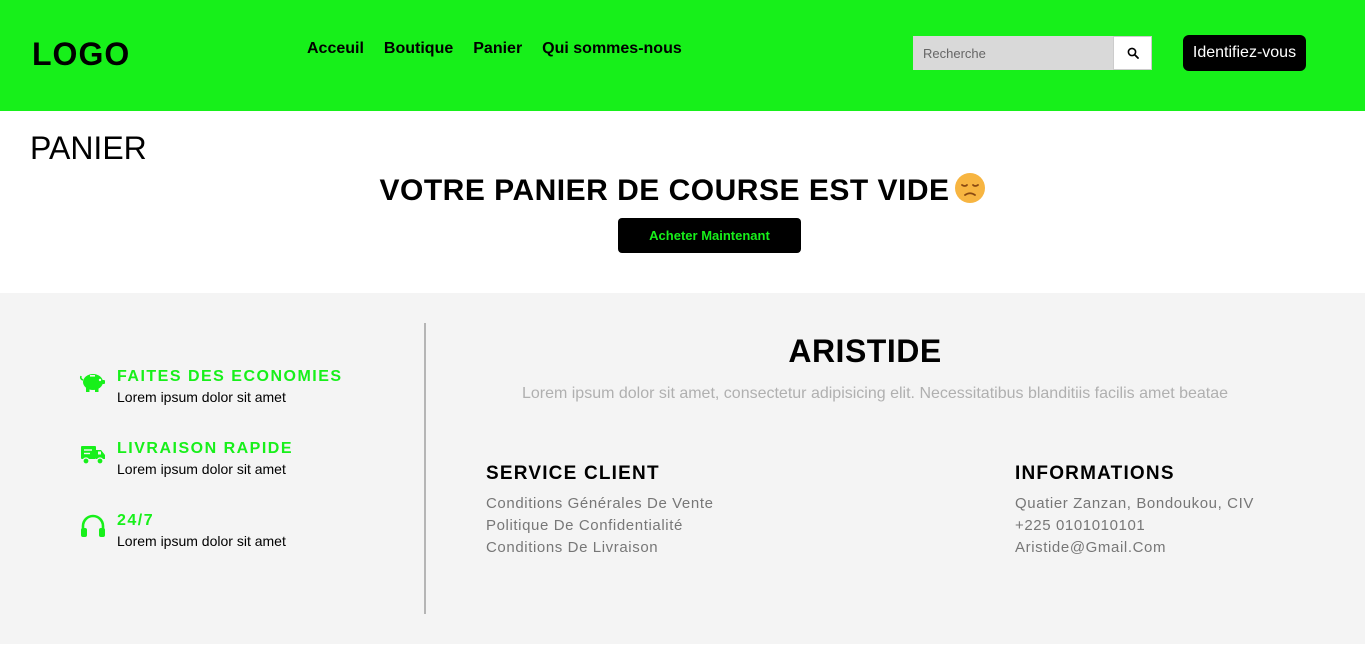  Describe the element at coordinates (230, 376) in the screenshot. I see `feature-title: FAITES DES ECONOMIES` at that location.